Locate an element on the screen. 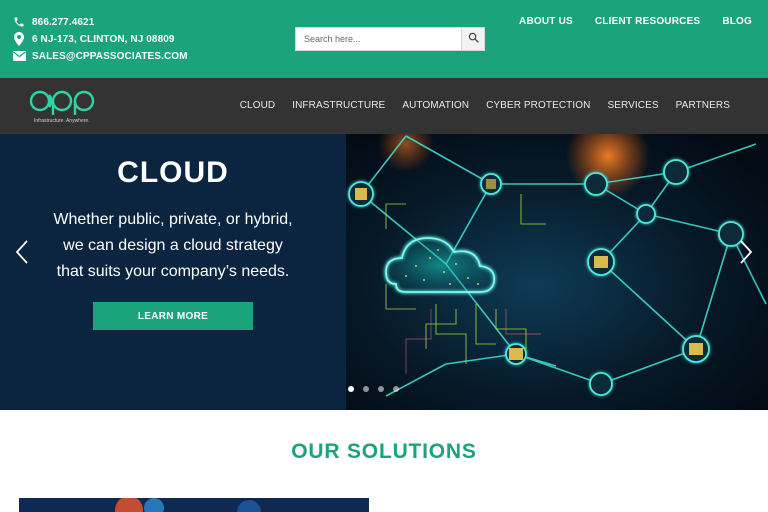  top-nav: ABOUT US CLIENT RESOURCES BLOG is located at coordinates (635, 21).